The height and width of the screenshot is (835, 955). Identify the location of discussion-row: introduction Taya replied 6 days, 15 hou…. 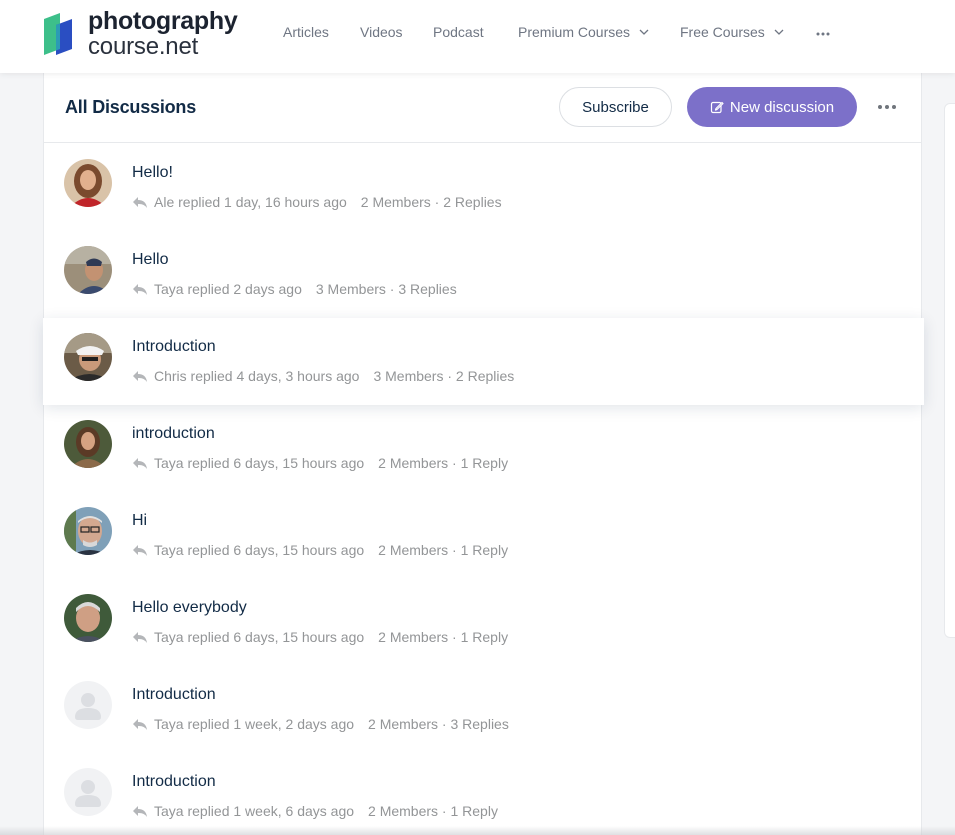
(482, 448).